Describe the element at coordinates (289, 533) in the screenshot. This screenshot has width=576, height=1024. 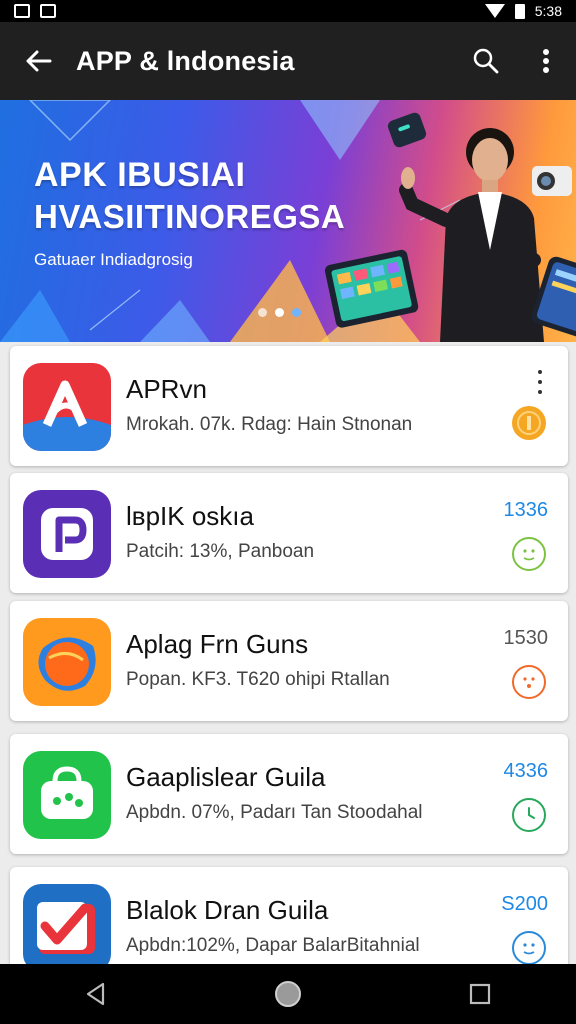
I see `app-list-item: lвpIK oskıa Patcih: 13%, Panboan 1336` at that location.